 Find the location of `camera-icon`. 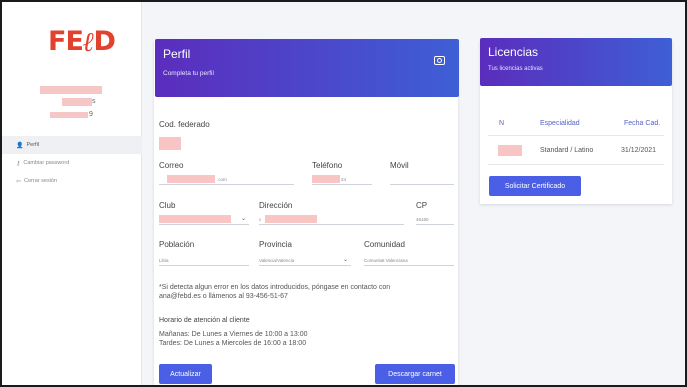

camera-icon is located at coordinates (439, 60).